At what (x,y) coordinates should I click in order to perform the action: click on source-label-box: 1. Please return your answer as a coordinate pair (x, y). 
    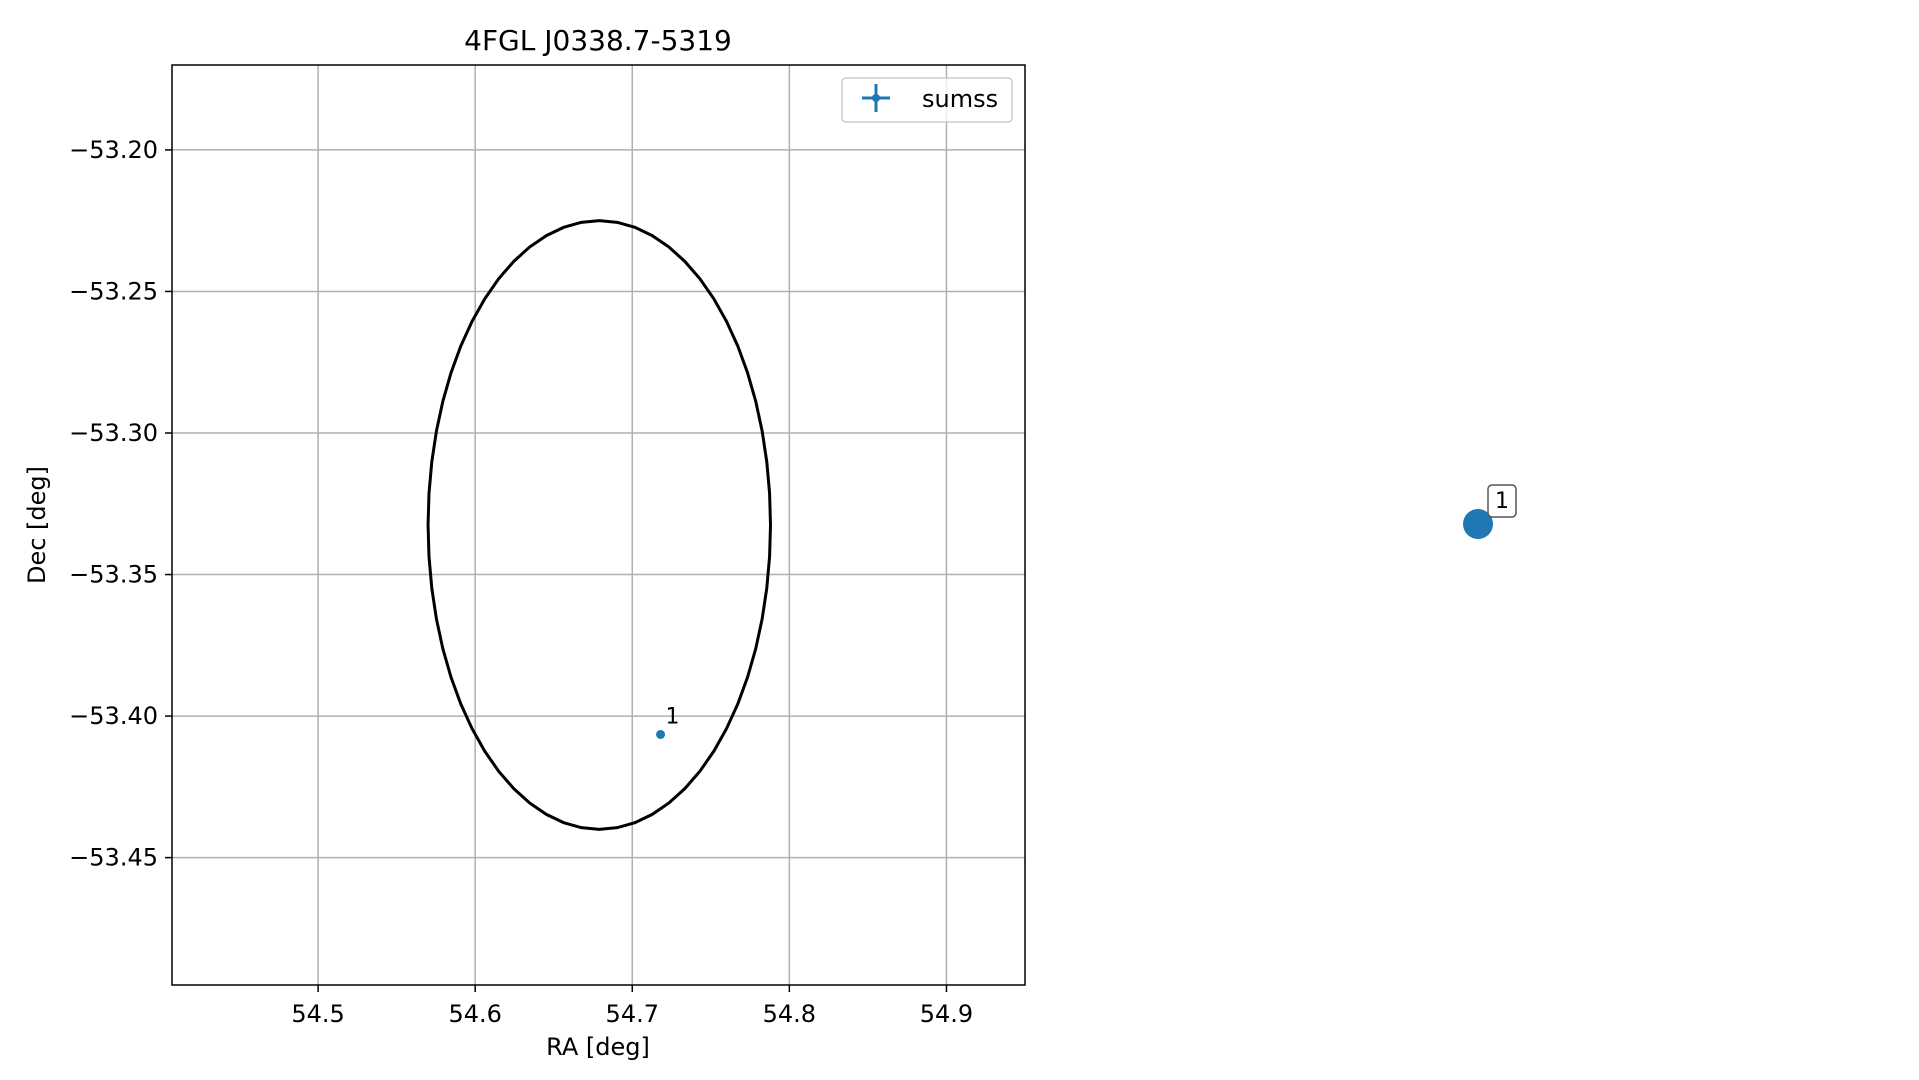
    Looking at the image, I should click on (1502, 501).